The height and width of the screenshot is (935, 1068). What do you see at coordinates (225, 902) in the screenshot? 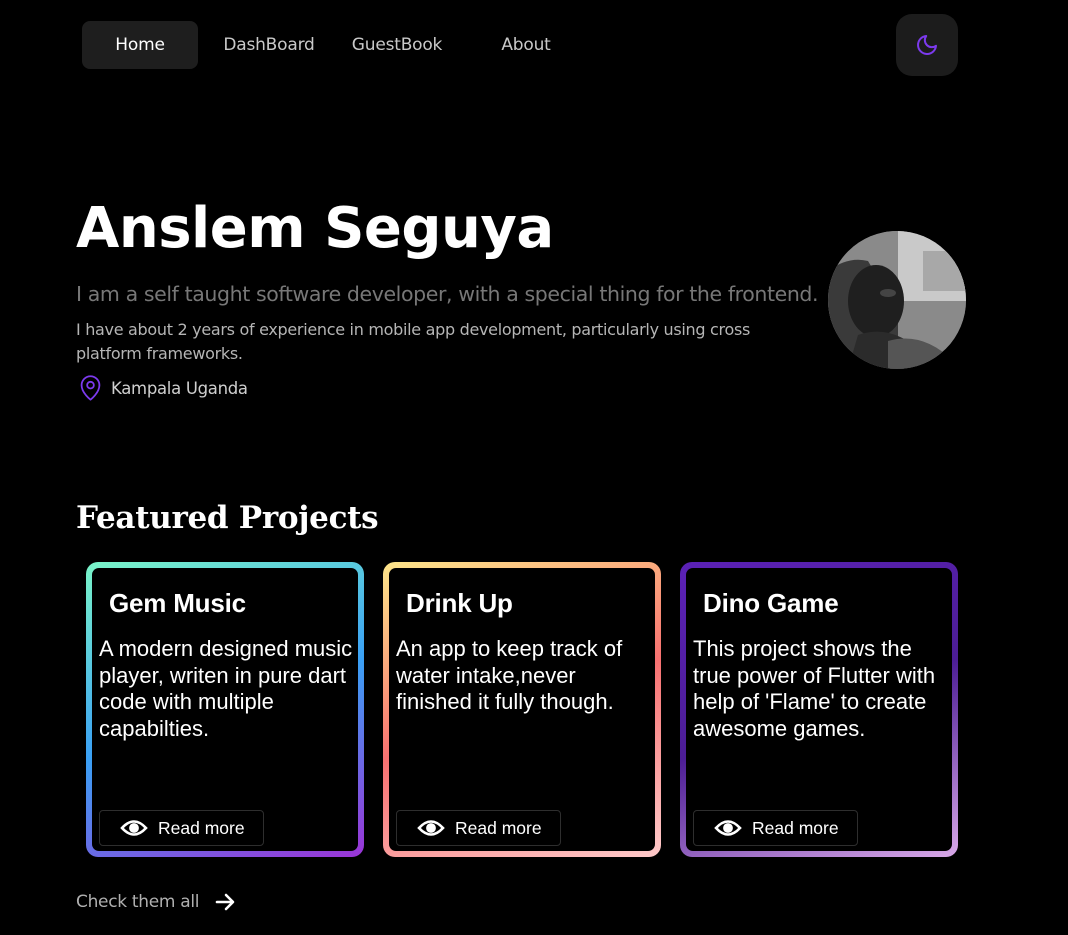
I see `arrow-right-icon` at bounding box center [225, 902].